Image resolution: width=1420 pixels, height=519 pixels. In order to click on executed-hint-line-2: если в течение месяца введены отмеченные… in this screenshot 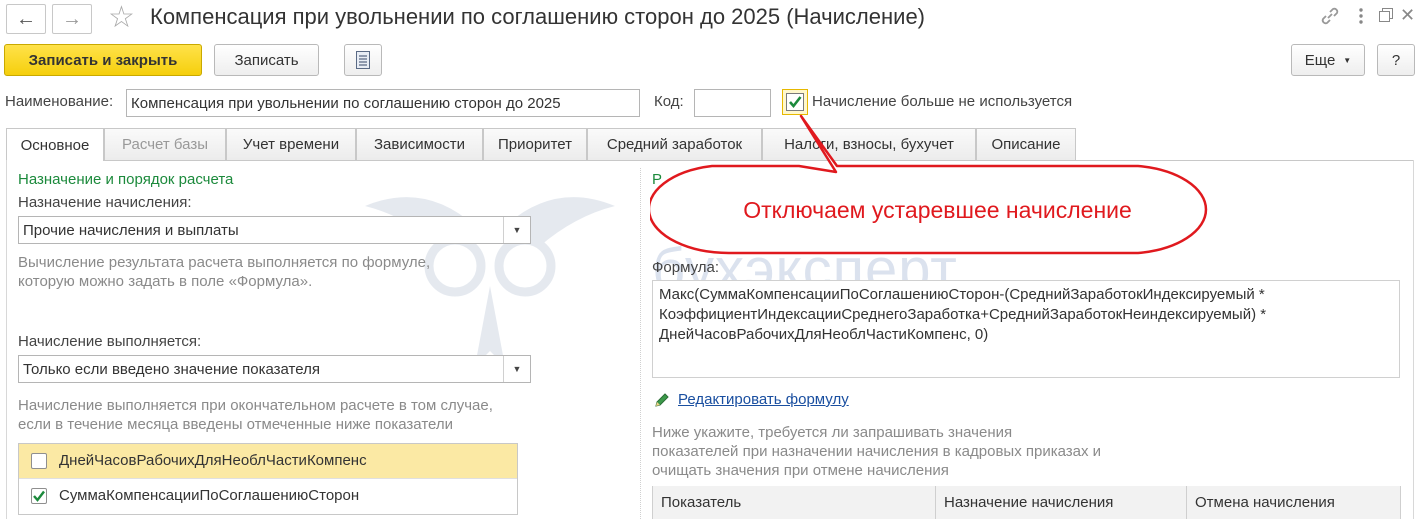, I will do `click(235, 424)`.